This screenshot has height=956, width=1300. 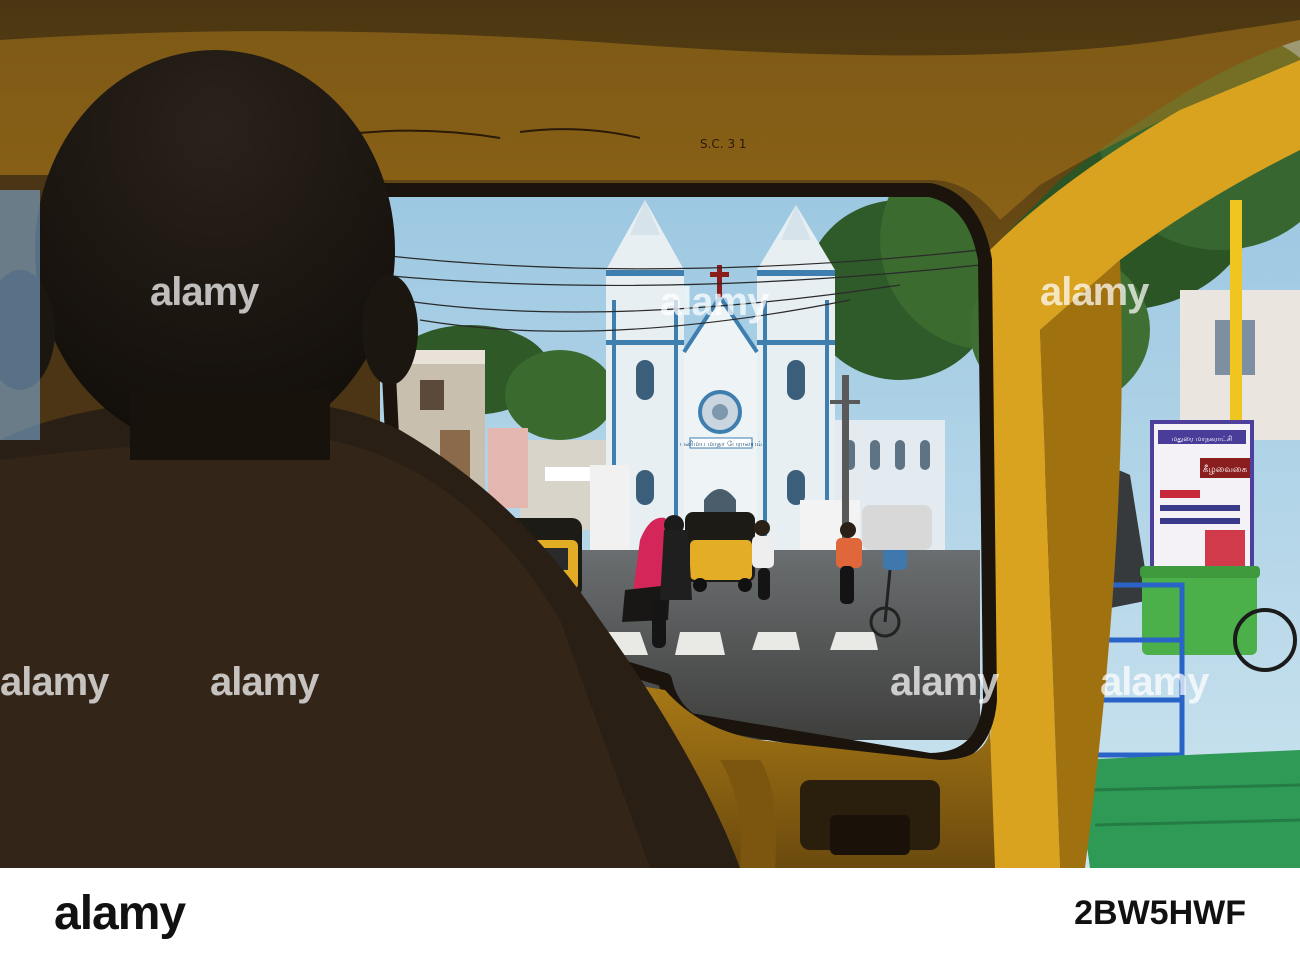 I want to click on board-header: மதுரை மாநகராட்சி, so click(x=1202, y=439).